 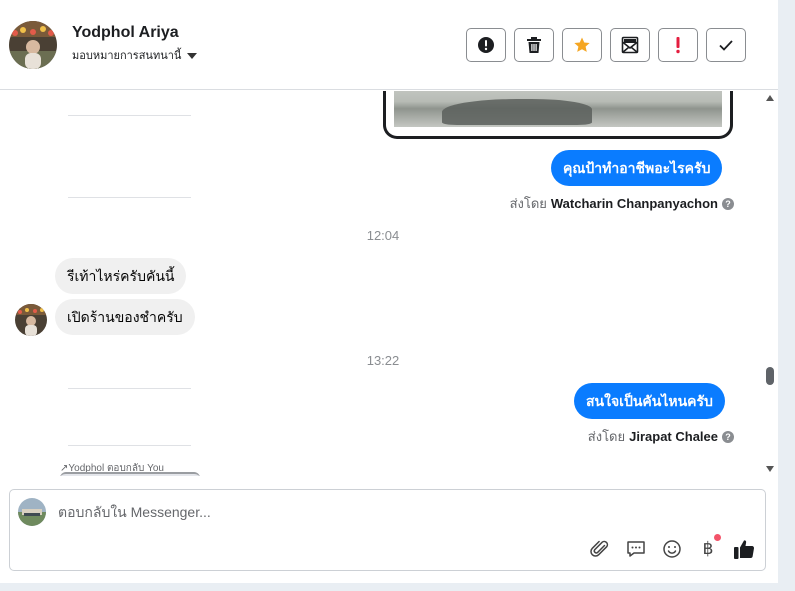 What do you see at coordinates (383, 235) in the screenshot?
I see `timestamp: 12:04` at bounding box center [383, 235].